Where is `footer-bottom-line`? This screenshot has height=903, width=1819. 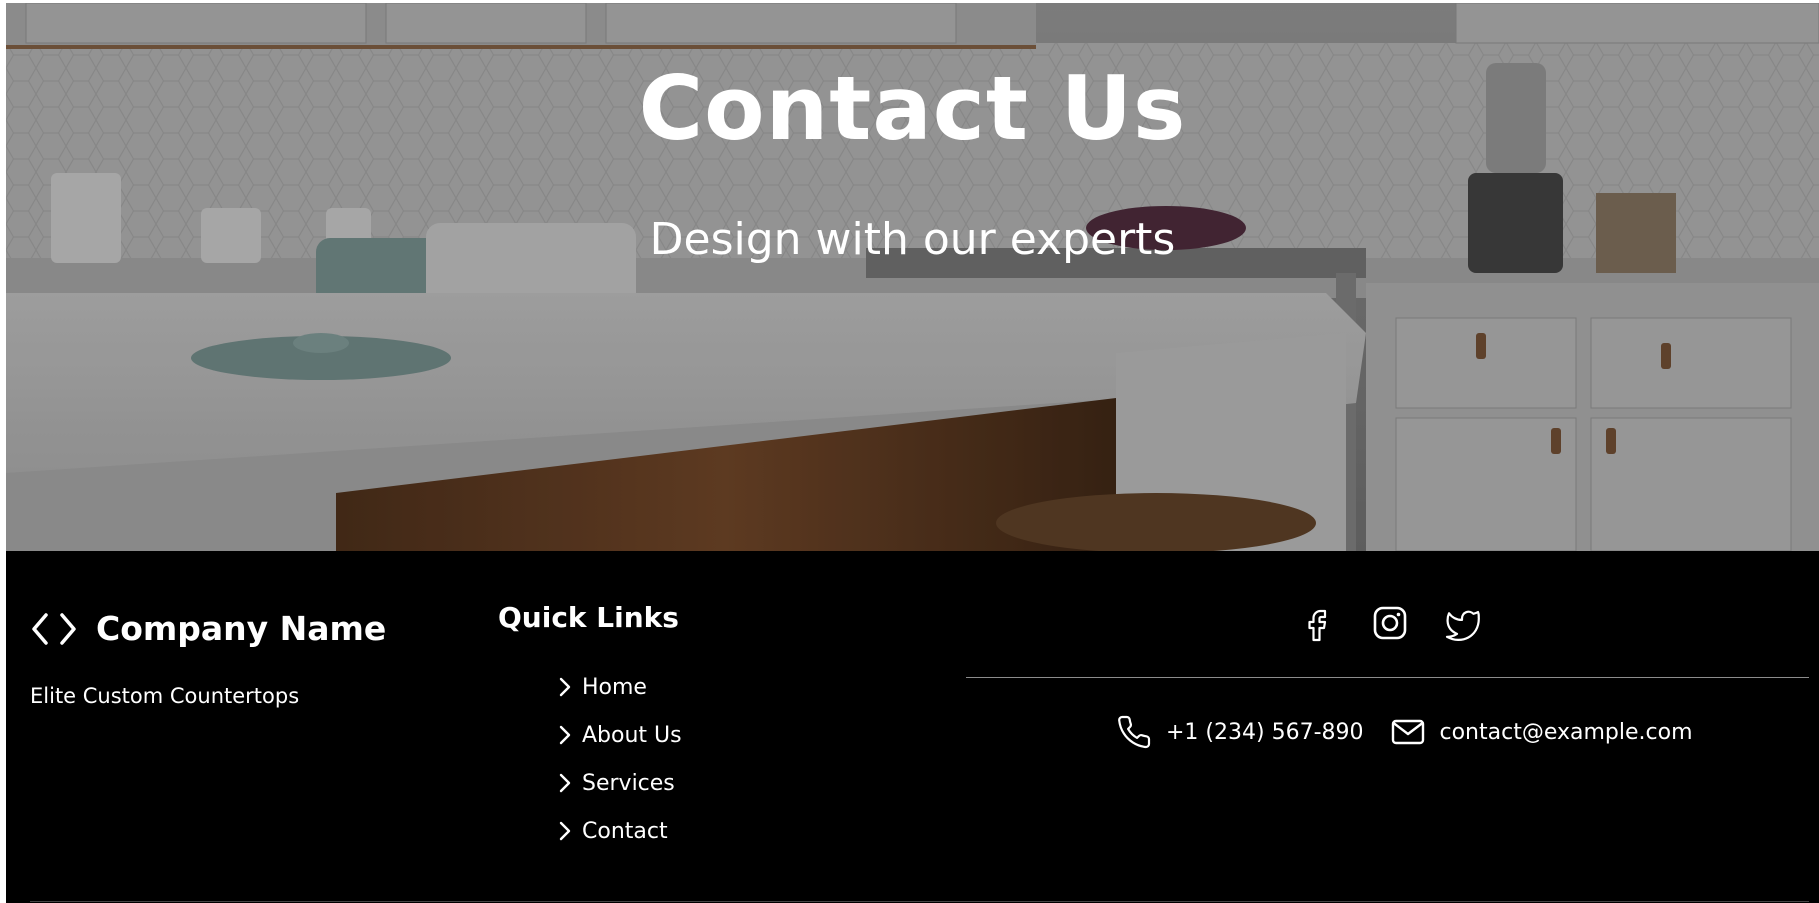
footer-bottom-line is located at coordinates (919, 901).